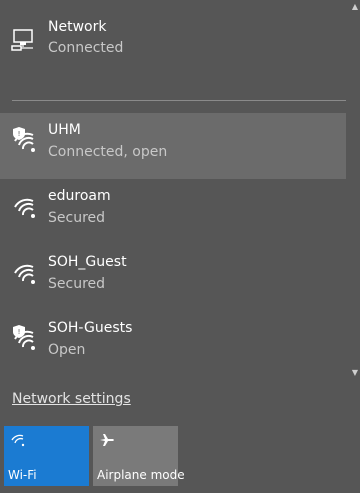 The width and height of the screenshot is (360, 493). What do you see at coordinates (173, 212) in the screenshot?
I see `wifi-network-eduroam: eduroam Secured` at bounding box center [173, 212].